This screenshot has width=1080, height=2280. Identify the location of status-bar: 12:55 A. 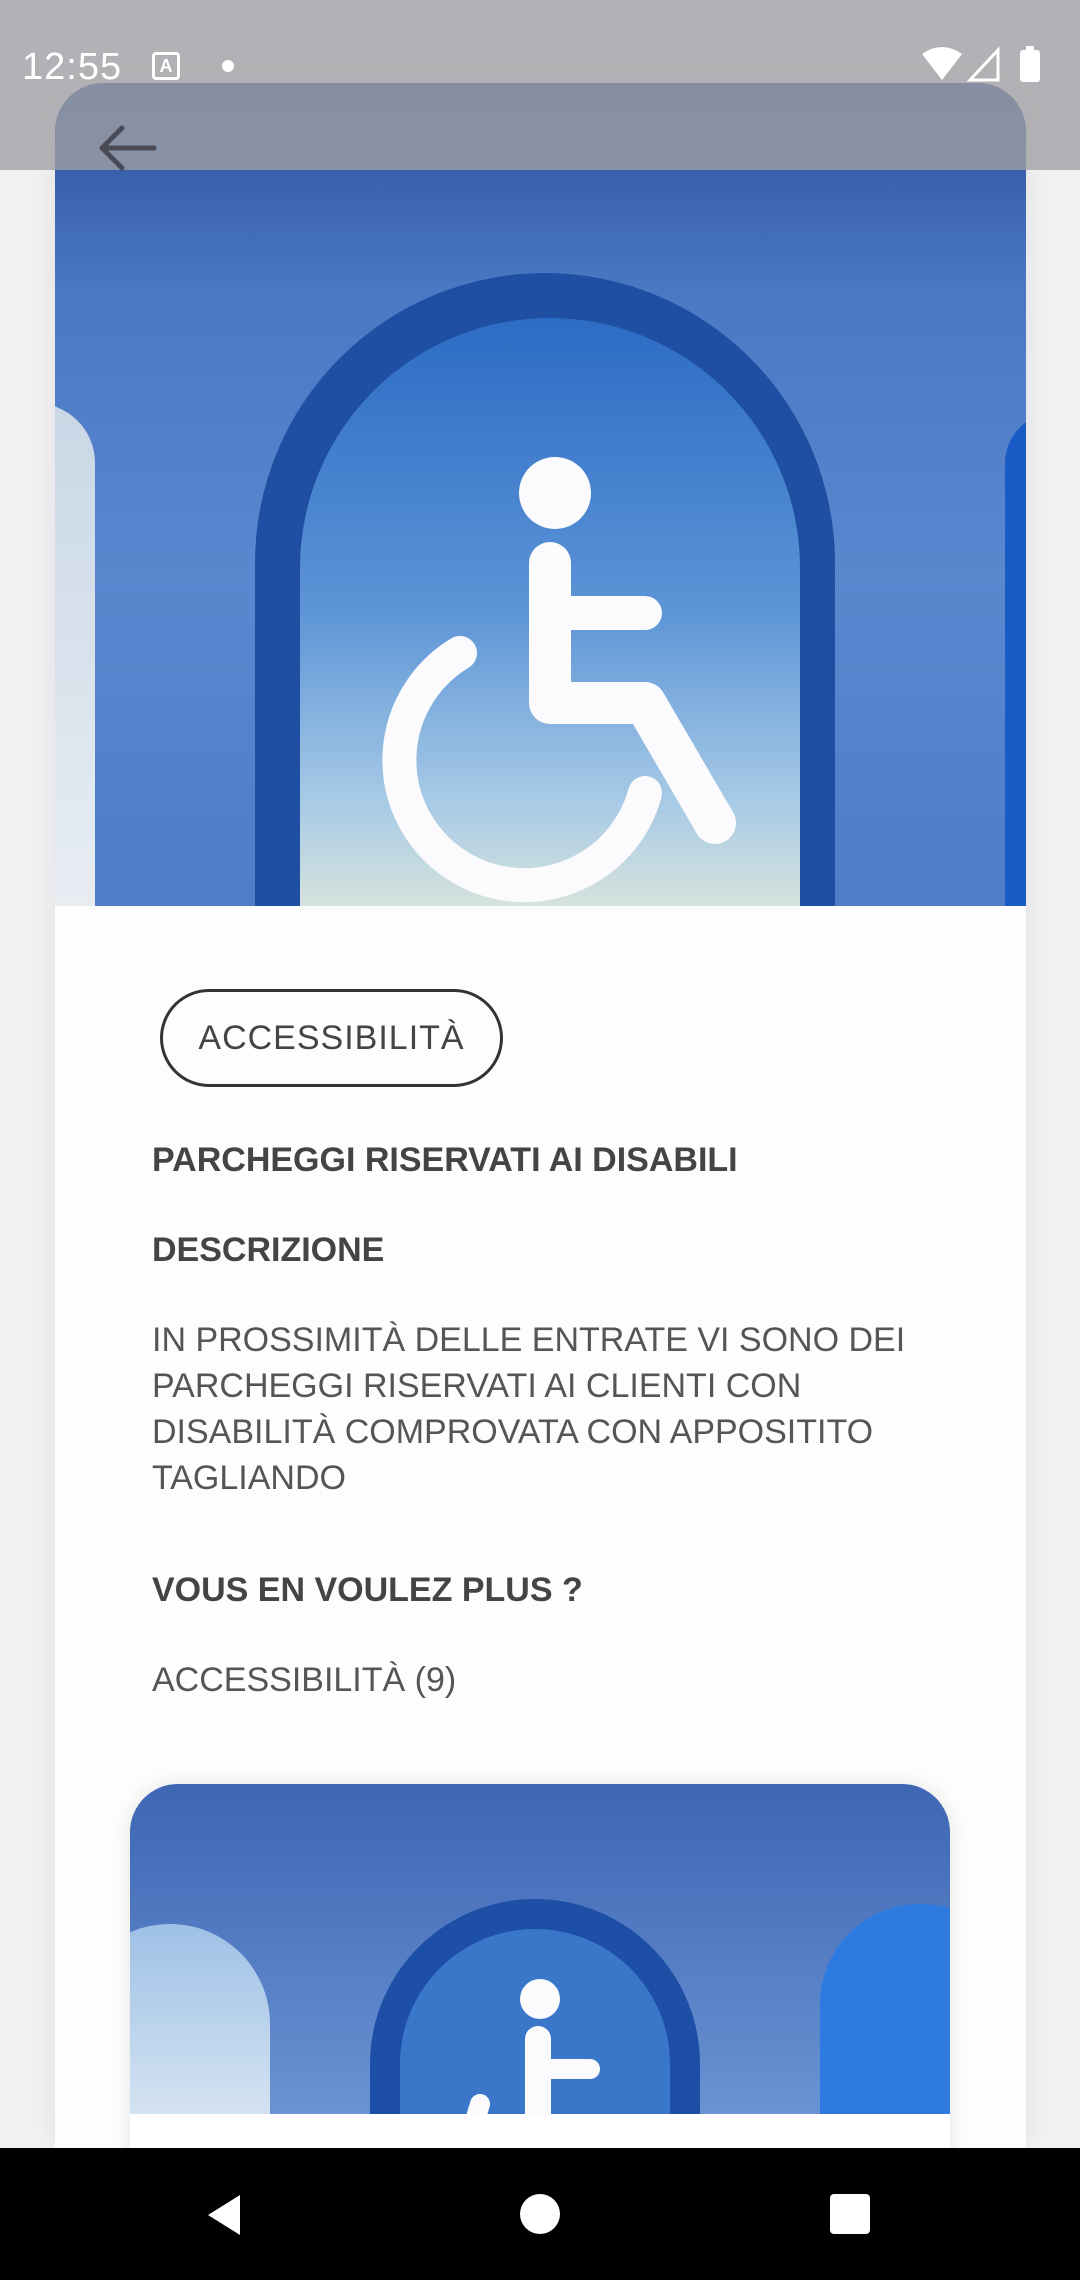
(540, 85).